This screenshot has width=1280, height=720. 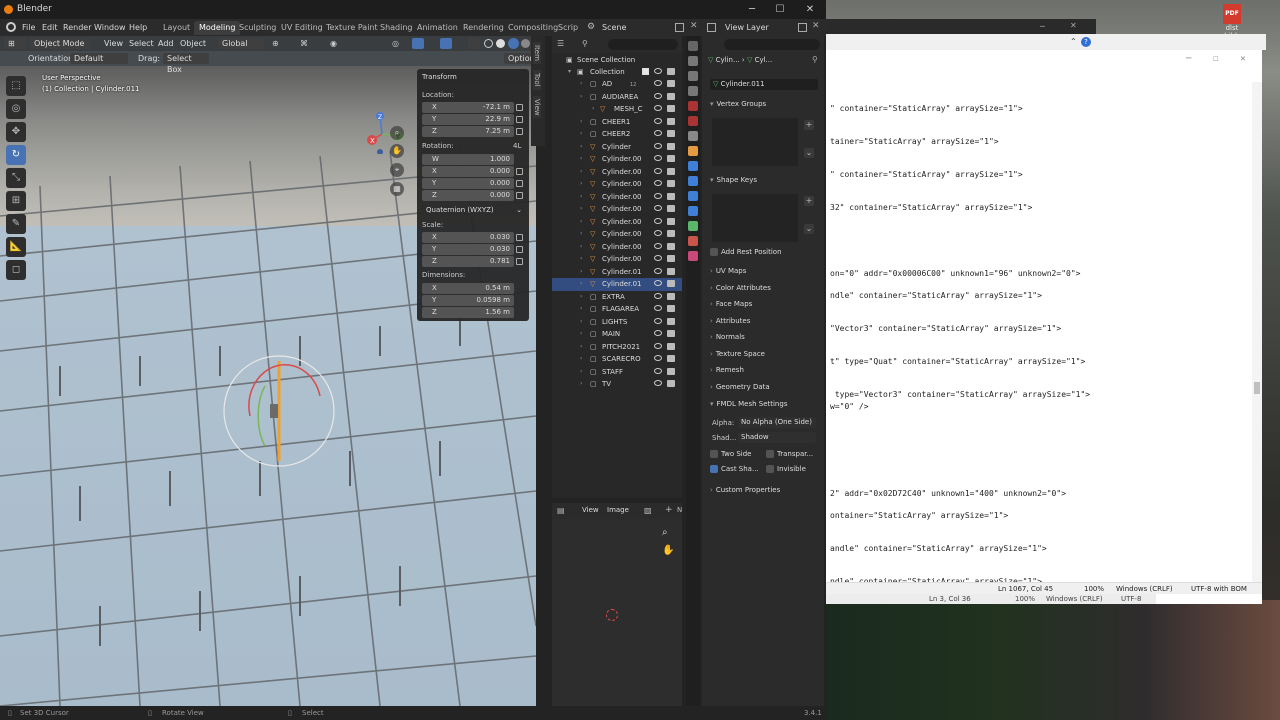 I want to click on blender-menu-icon, so click(x=11, y=27).